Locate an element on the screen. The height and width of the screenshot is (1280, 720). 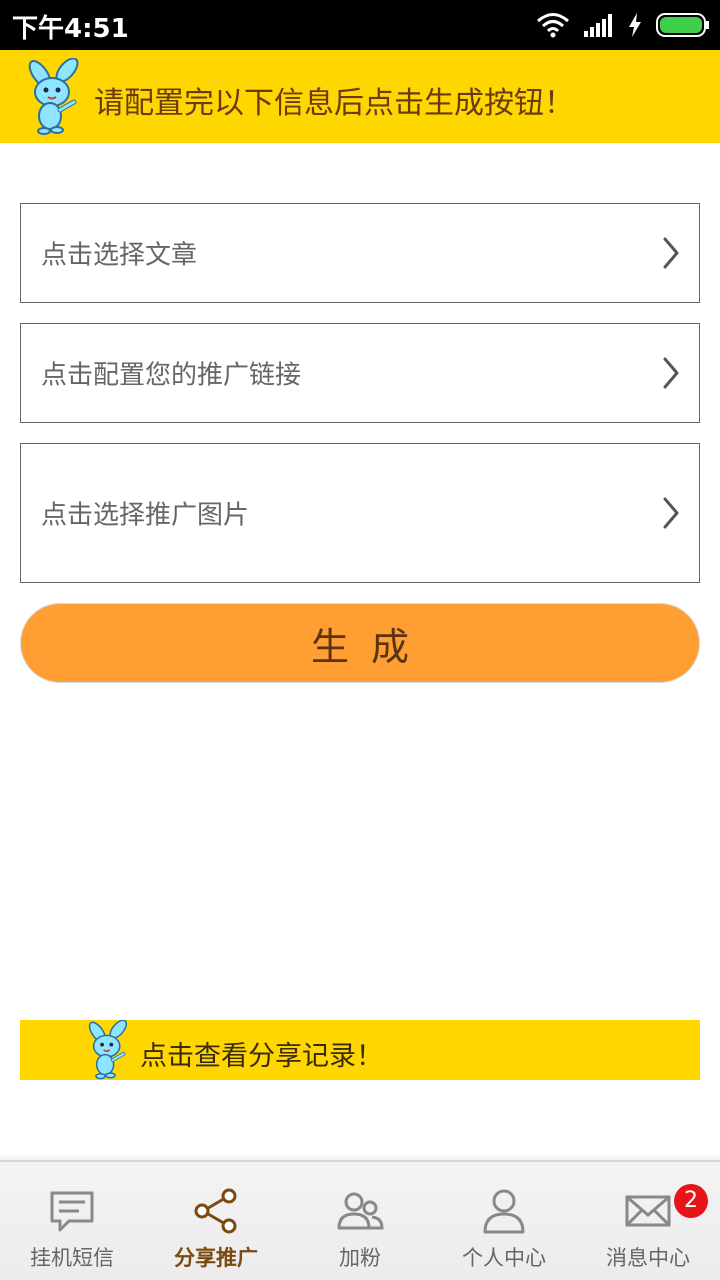
select-image-row: 点击选择推广图片 is located at coordinates (360, 513).